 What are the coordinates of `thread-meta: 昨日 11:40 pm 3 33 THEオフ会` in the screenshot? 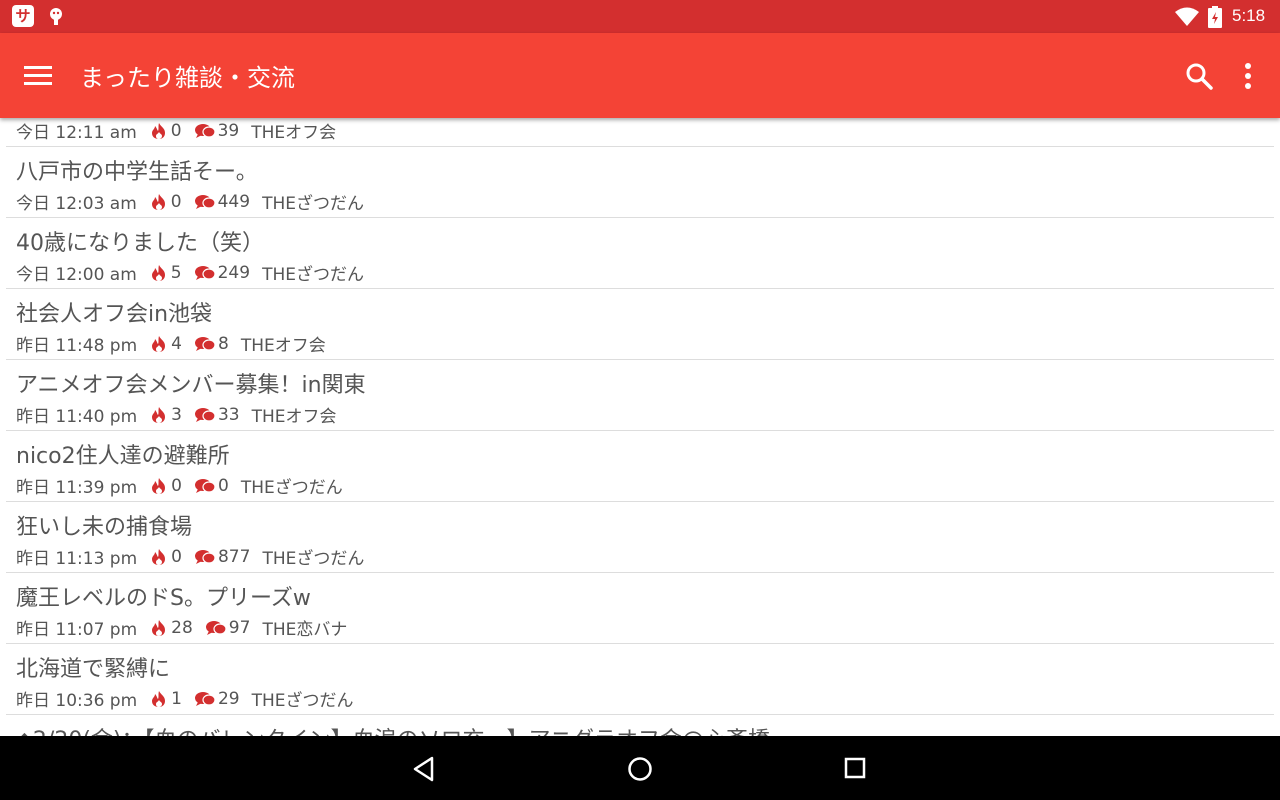 It's located at (176, 415).